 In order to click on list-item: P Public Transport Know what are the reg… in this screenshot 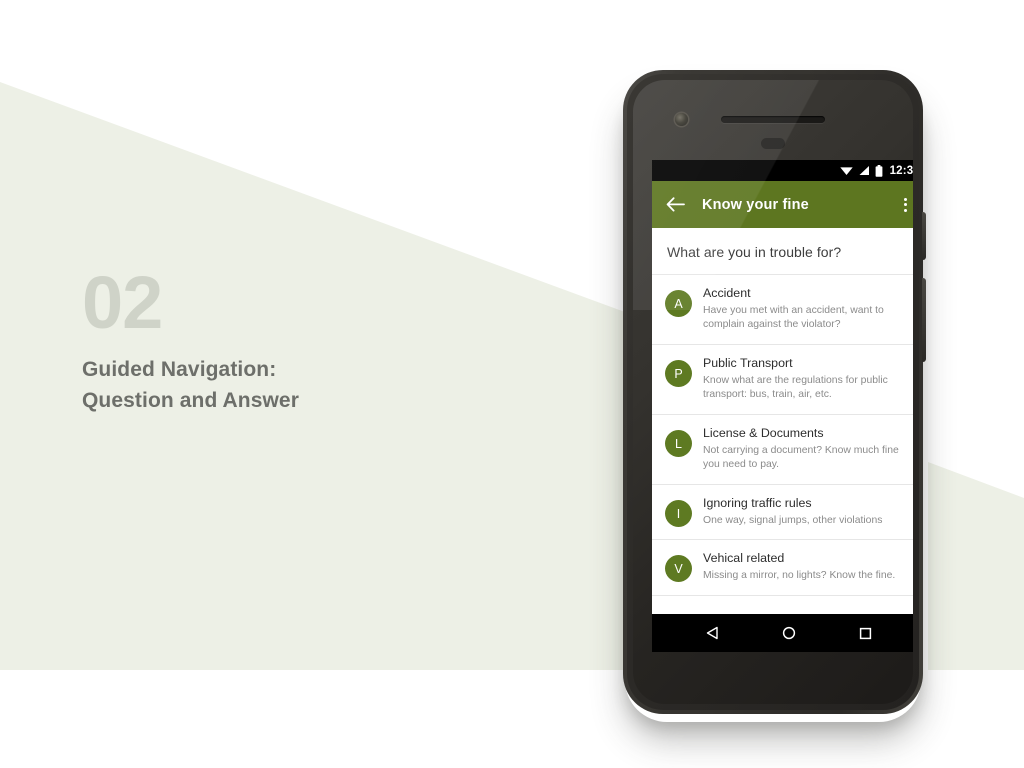, I will do `click(782, 380)`.